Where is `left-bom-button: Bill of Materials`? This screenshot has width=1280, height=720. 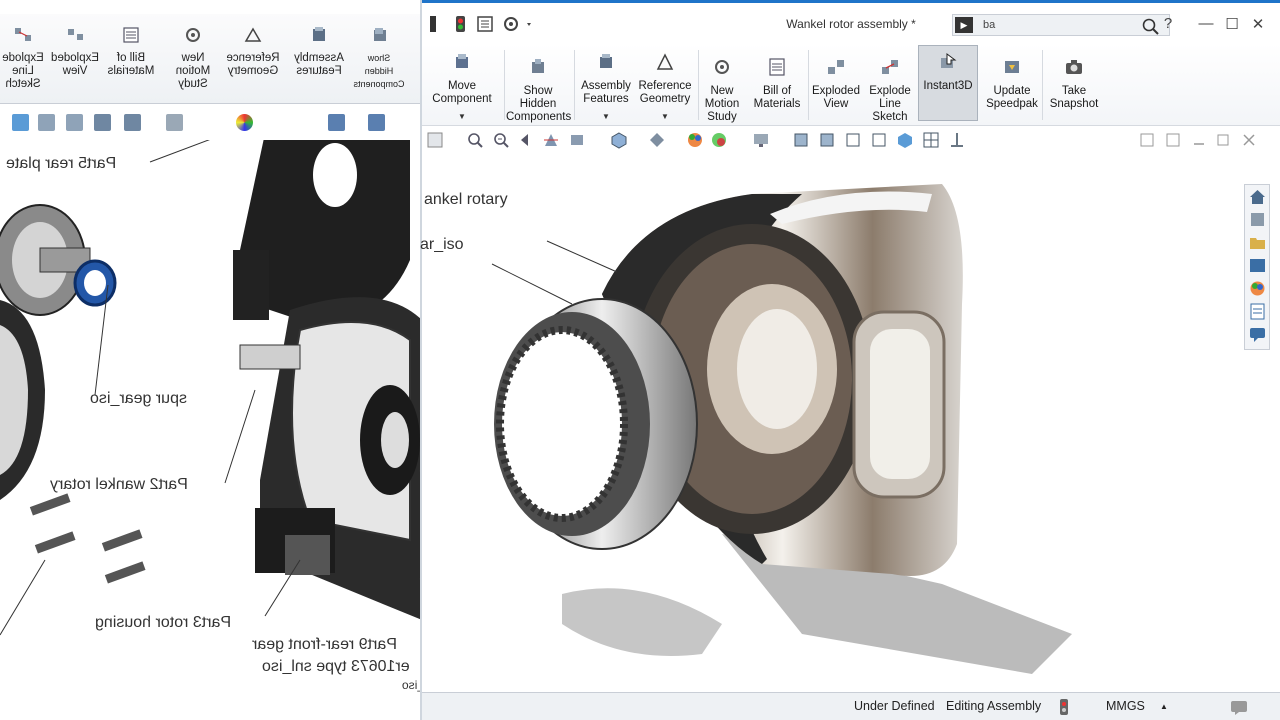 left-bom-button: Bill of Materials is located at coordinates (131, 52).